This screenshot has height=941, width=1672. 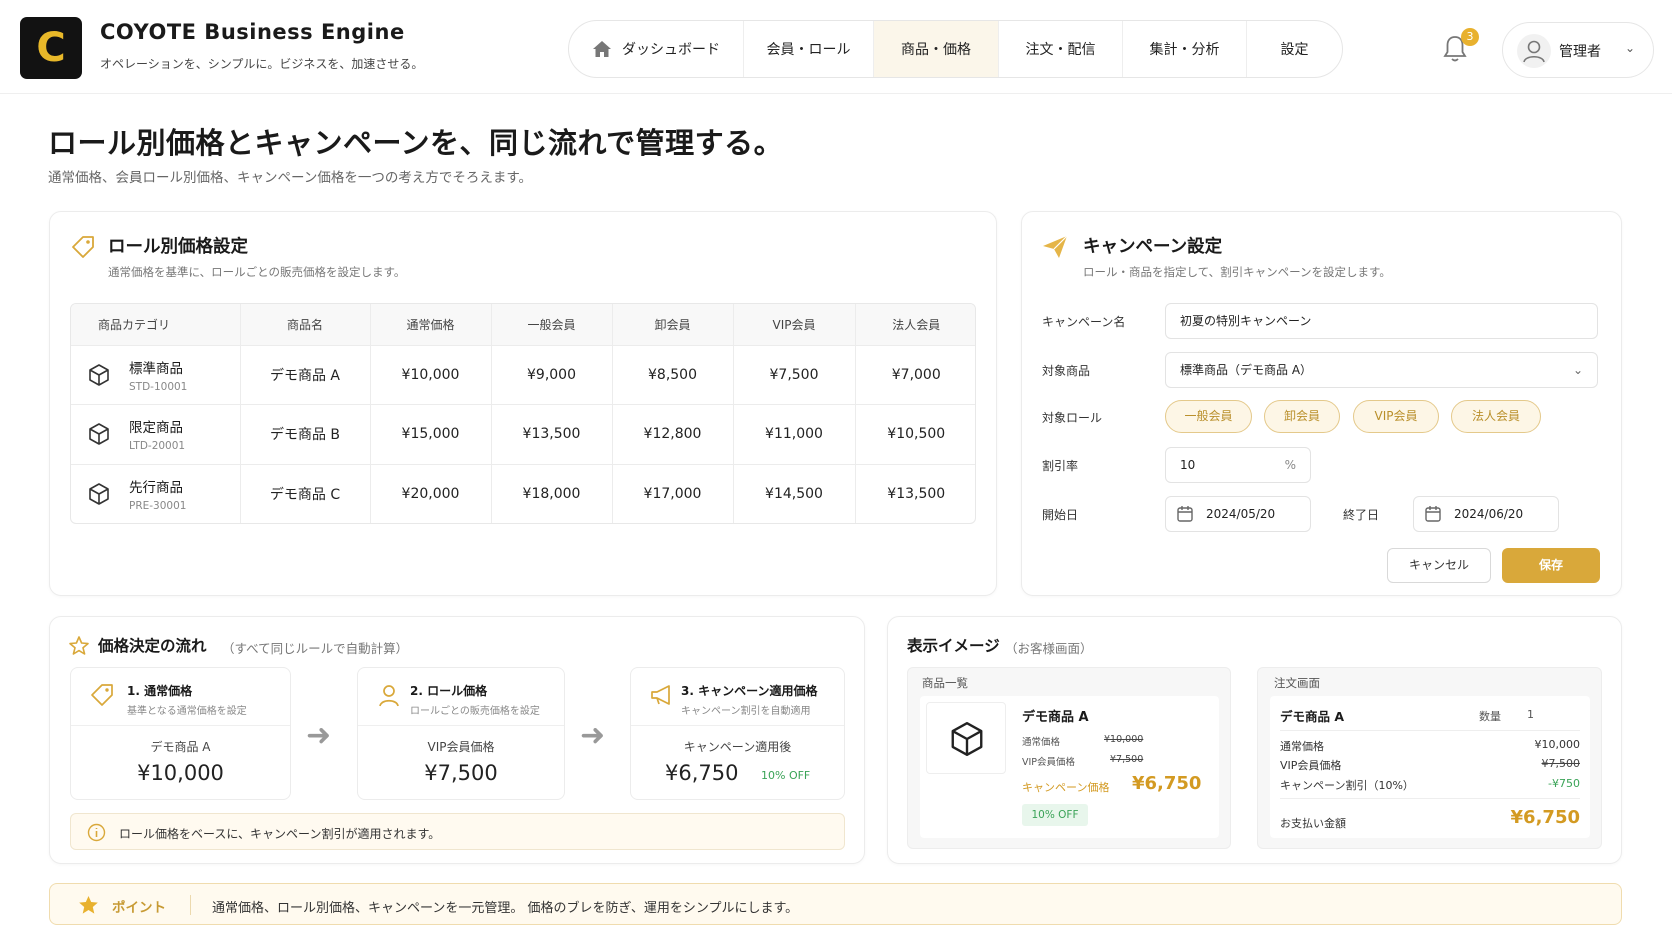 What do you see at coordinates (51, 48) in the screenshot?
I see `app-logo: C` at bounding box center [51, 48].